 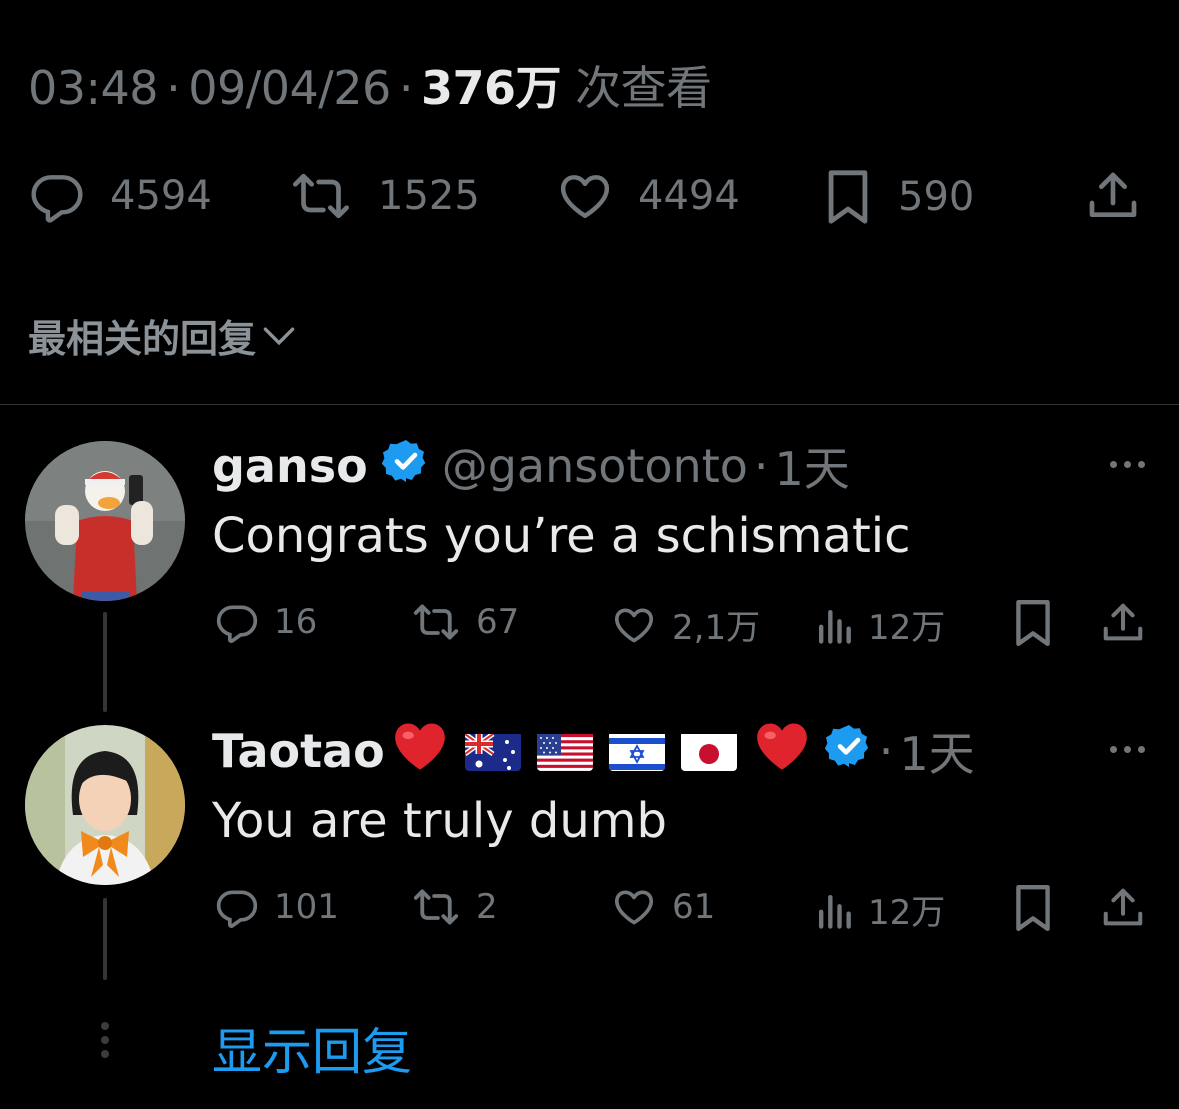 What do you see at coordinates (312, 1048) in the screenshot?
I see `show-replies-link: 显示回复` at bounding box center [312, 1048].